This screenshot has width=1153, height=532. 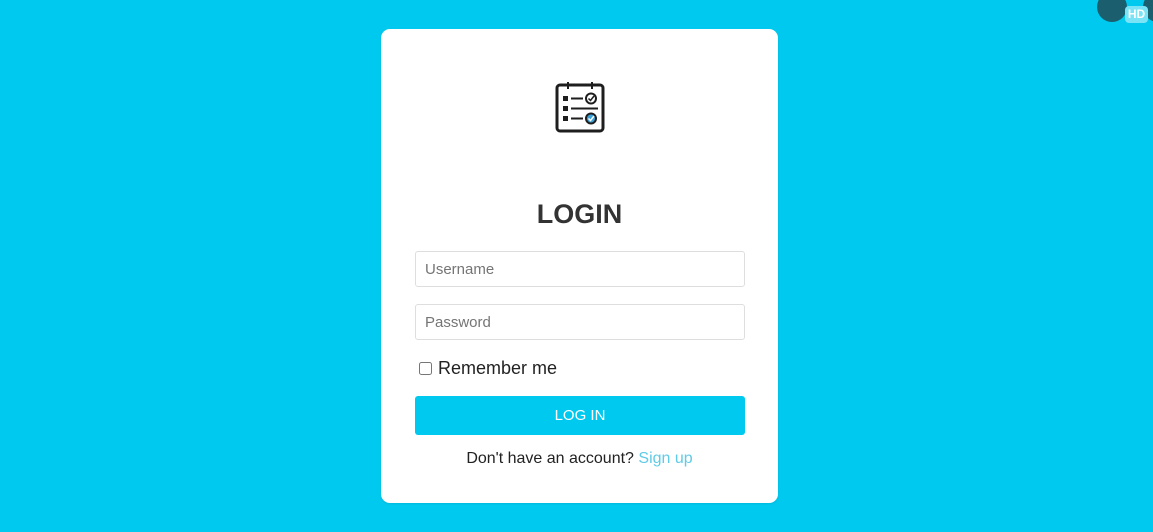 What do you see at coordinates (550, 458) in the screenshot?
I see `signup-prompt-text: Don't have an account?` at bounding box center [550, 458].